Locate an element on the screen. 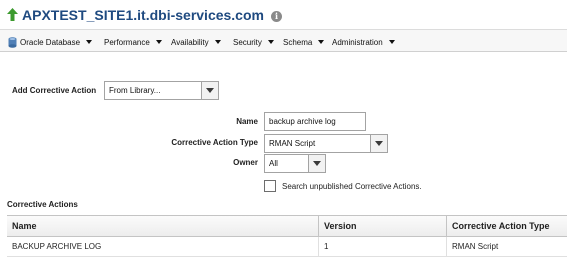 The image size is (567, 263). cell-type: RMAN Script is located at coordinates (475, 246).